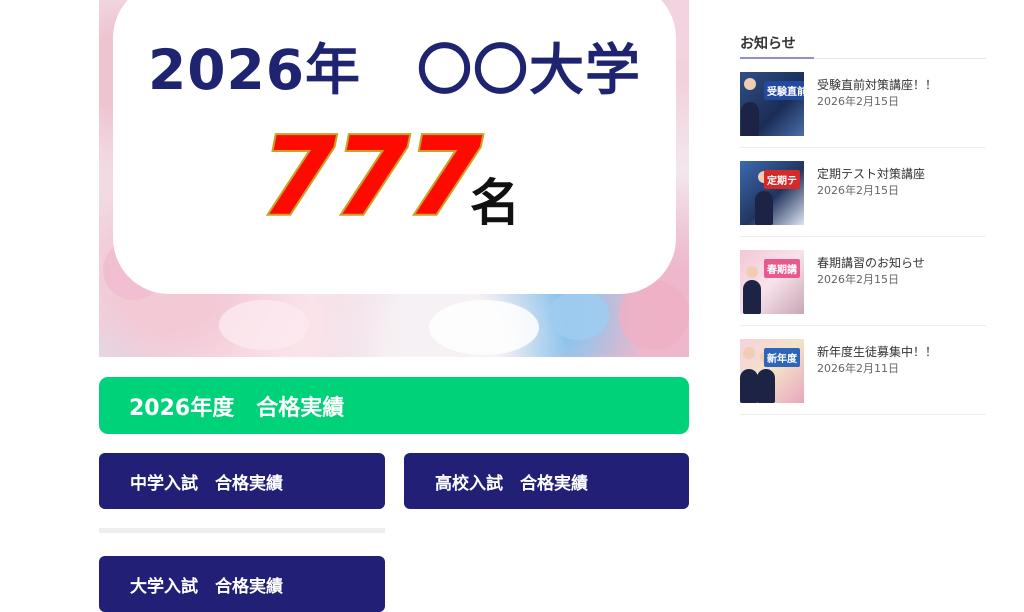  I want to click on news-item: 定期テ 定期テスト対策講座 2026年2月15日, so click(863, 192).